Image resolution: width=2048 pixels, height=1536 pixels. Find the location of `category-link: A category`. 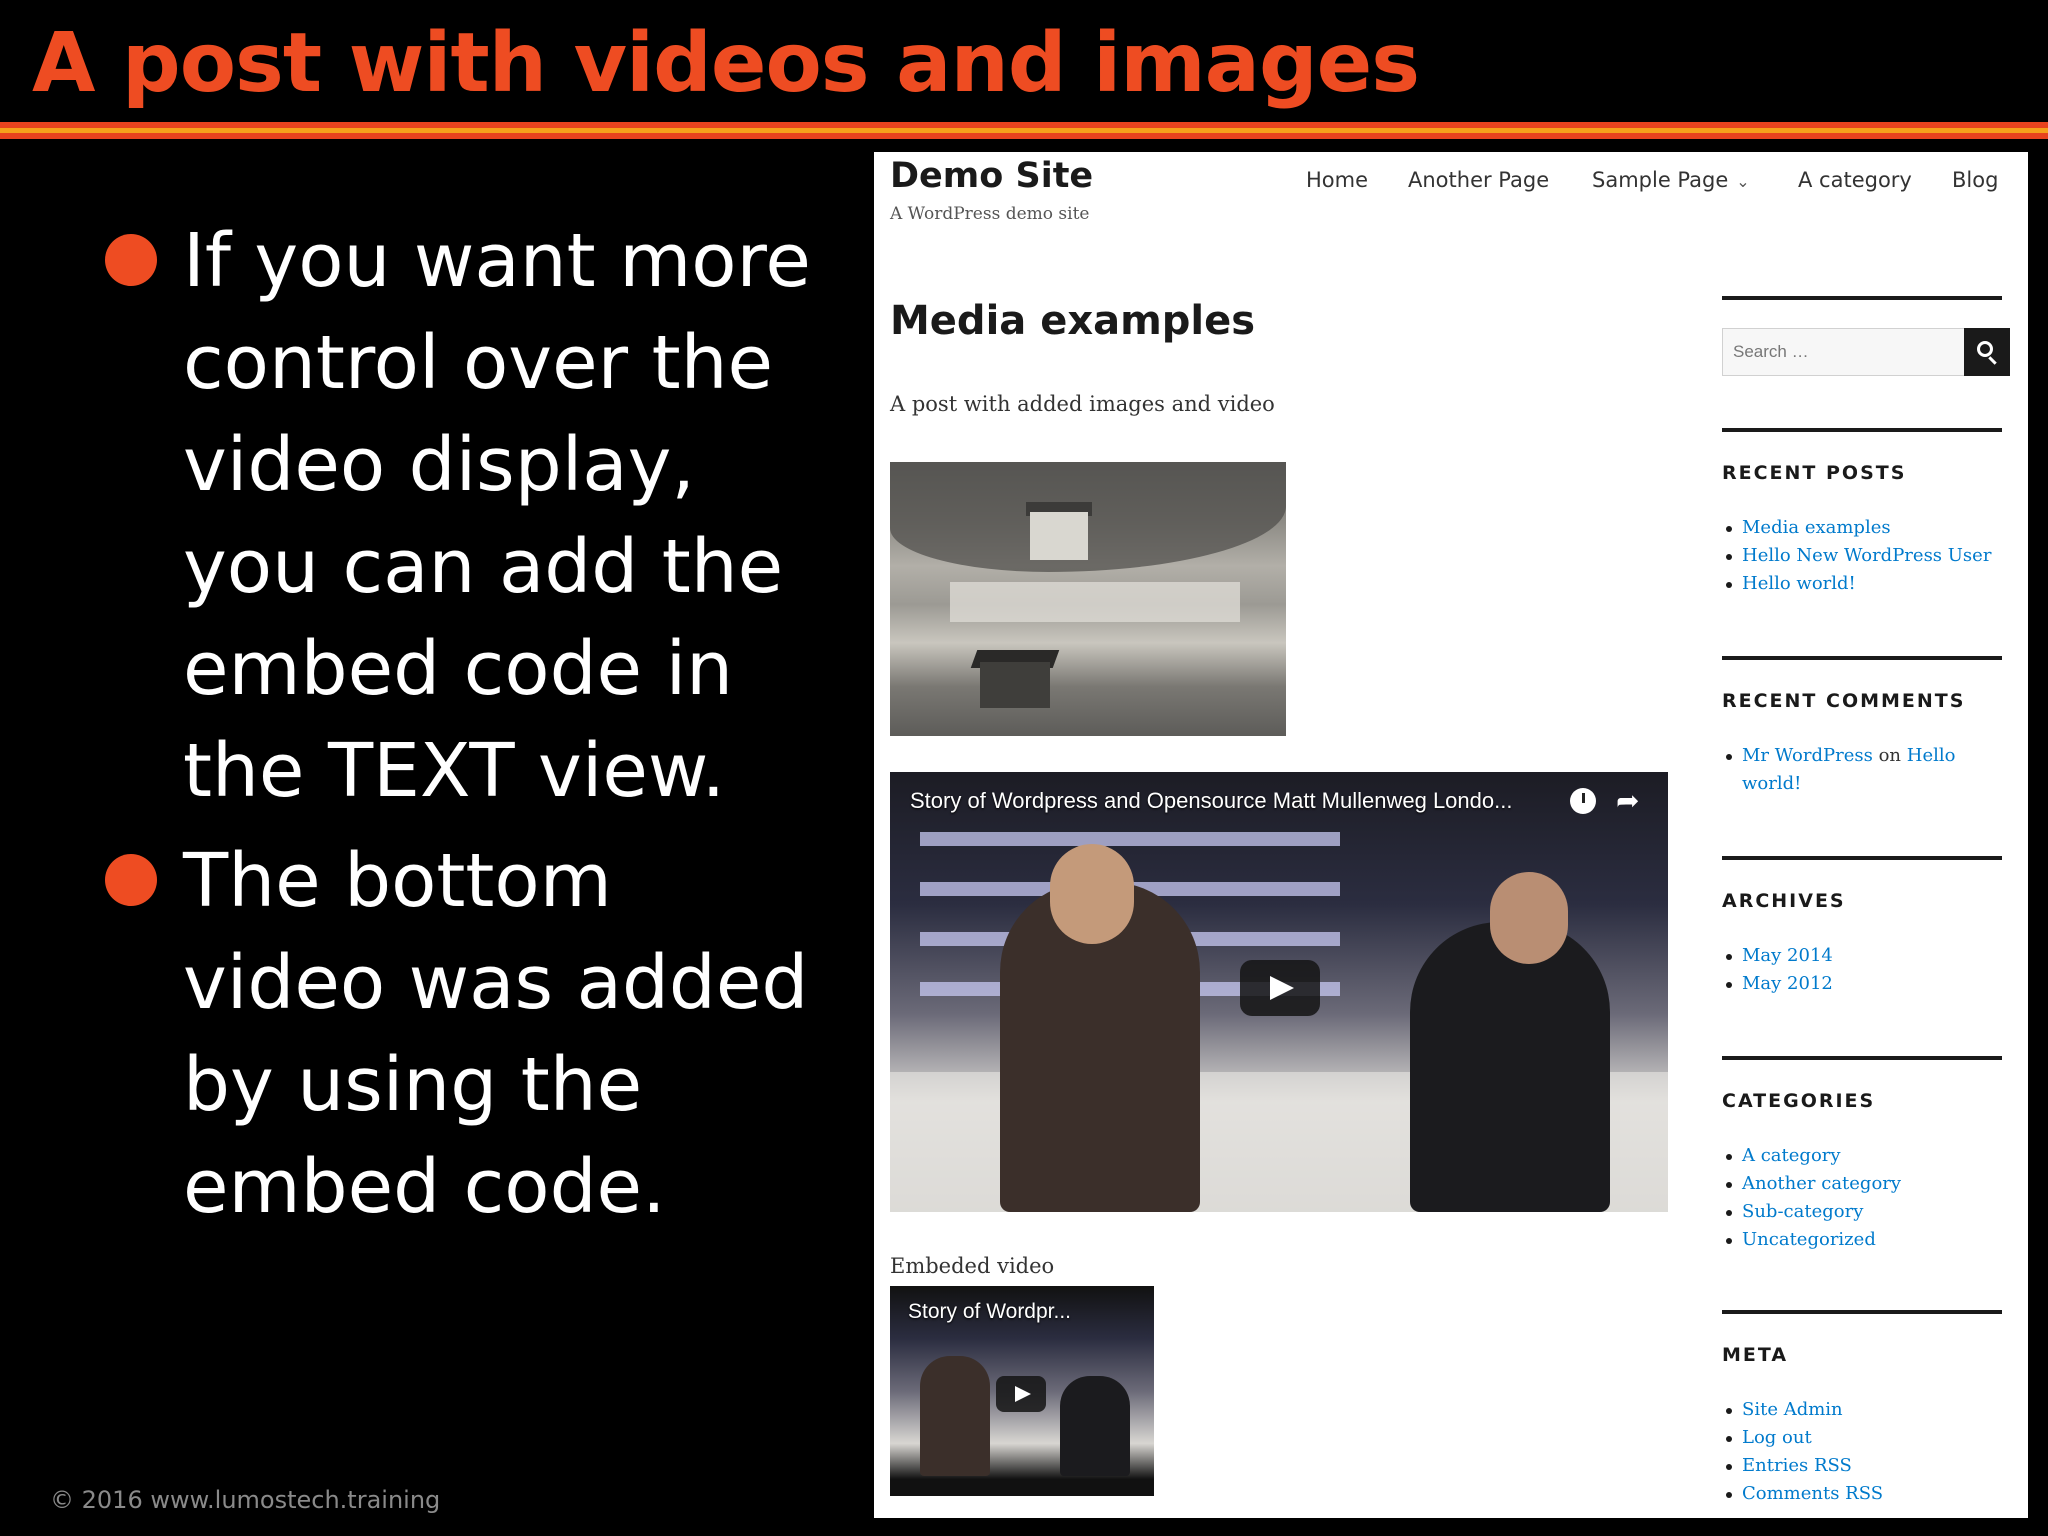

category-link: A category is located at coordinates (1866, 1156).